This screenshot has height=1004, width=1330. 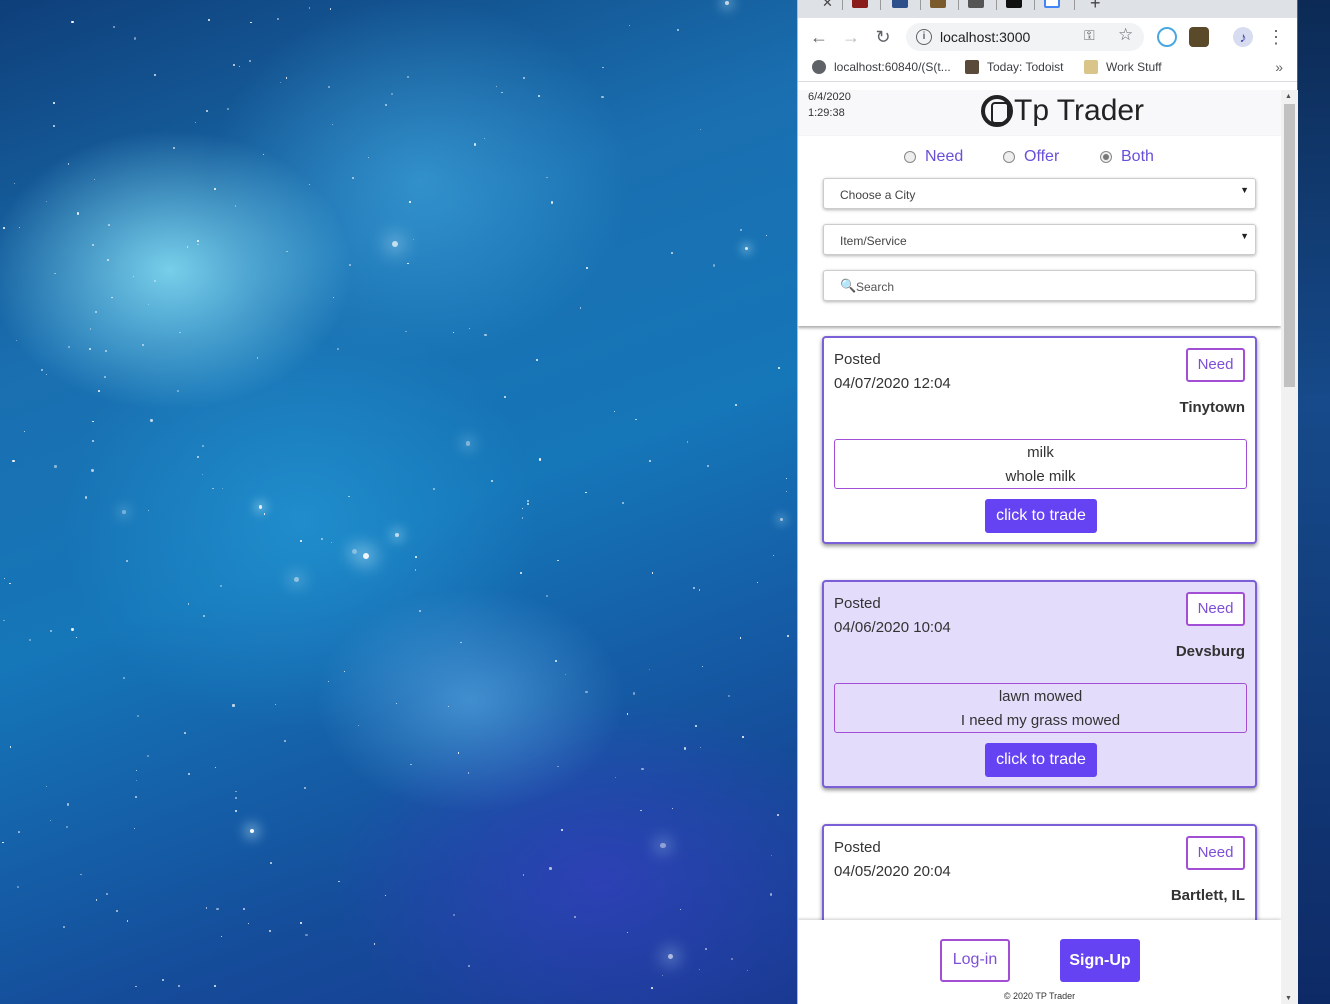 I want to click on toilet-paper-icon, so click(x=997, y=111).